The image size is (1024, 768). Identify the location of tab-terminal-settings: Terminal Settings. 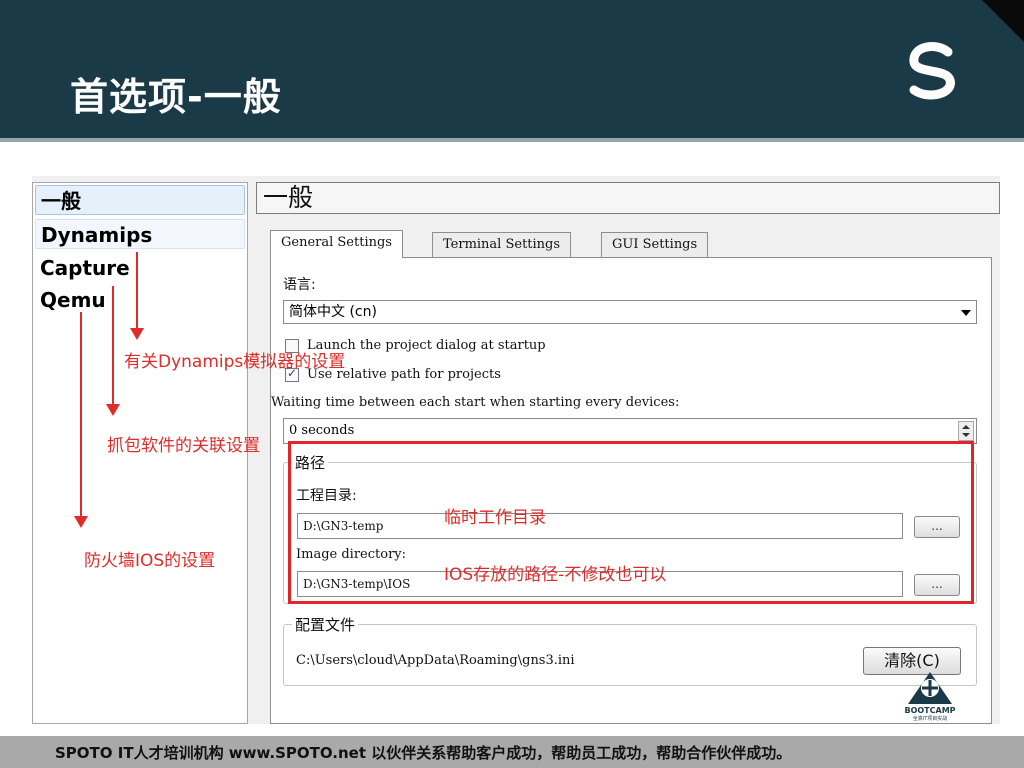
(502, 245).